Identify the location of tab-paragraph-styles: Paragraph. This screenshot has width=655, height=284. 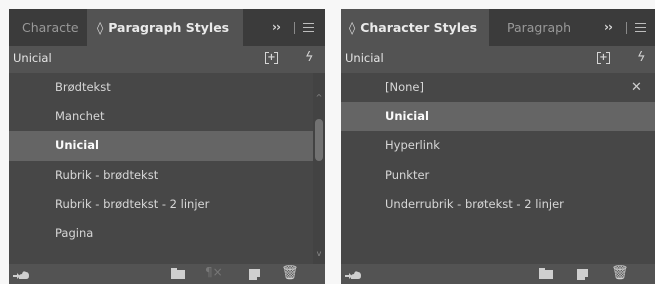
(532, 27).